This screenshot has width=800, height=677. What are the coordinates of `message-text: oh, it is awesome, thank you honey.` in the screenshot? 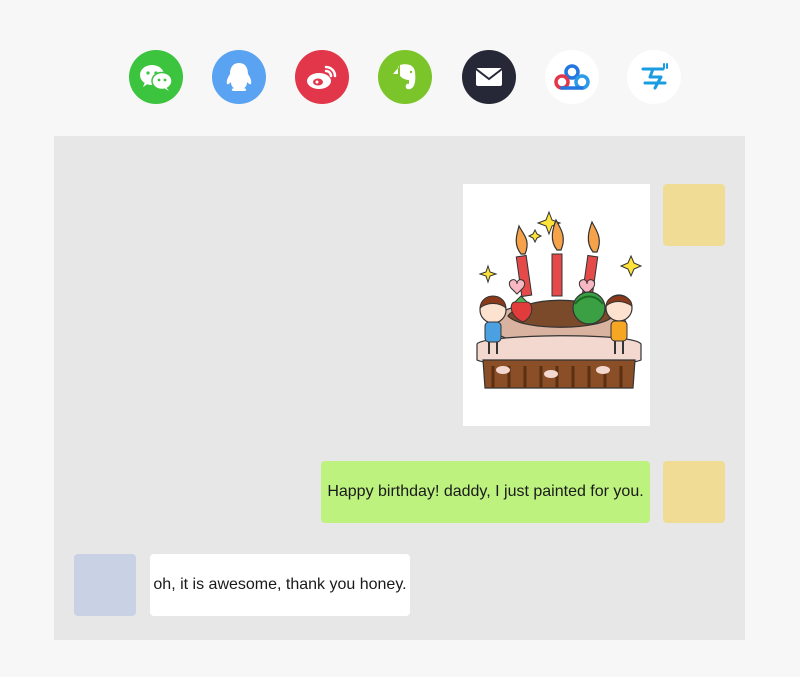 It's located at (280, 584).